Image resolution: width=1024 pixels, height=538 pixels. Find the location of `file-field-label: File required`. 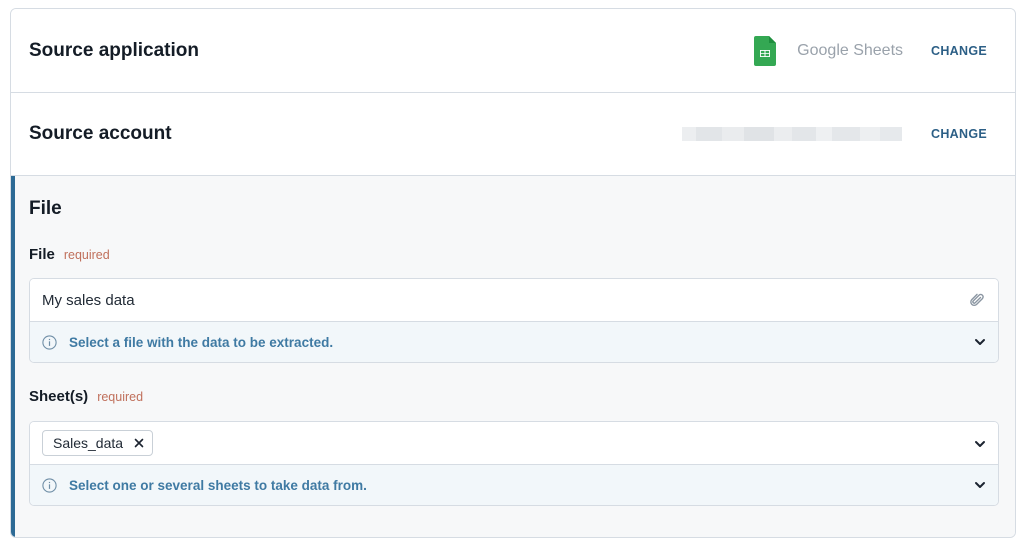

file-field-label: File required is located at coordinates (69, 254).